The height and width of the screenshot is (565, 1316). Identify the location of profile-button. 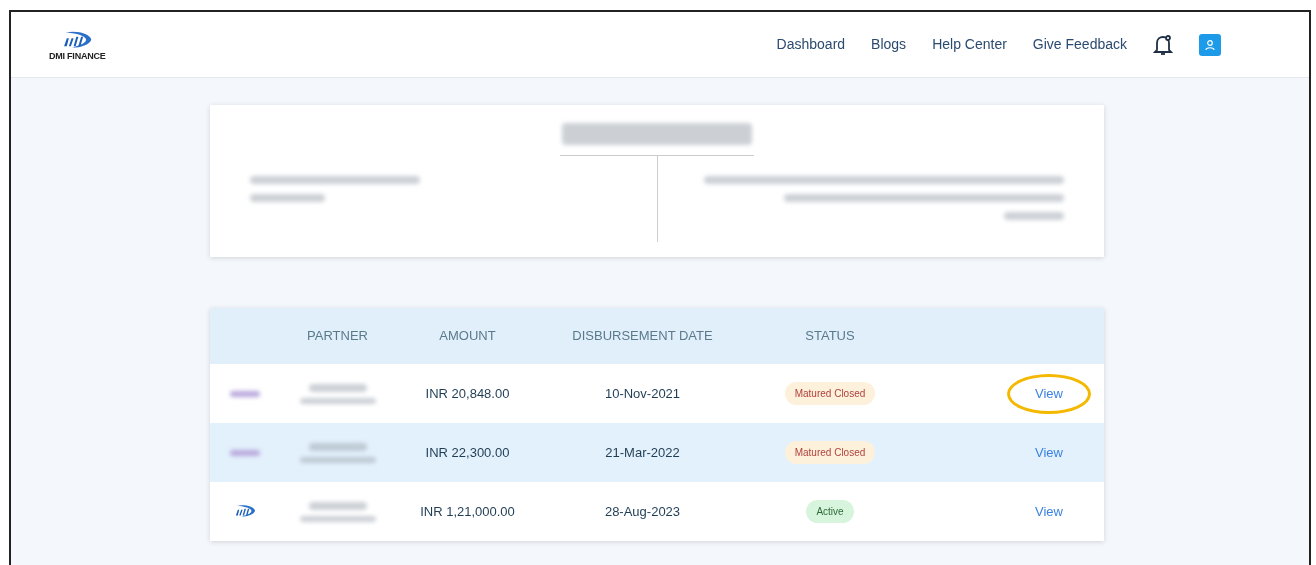
(1210, 44).